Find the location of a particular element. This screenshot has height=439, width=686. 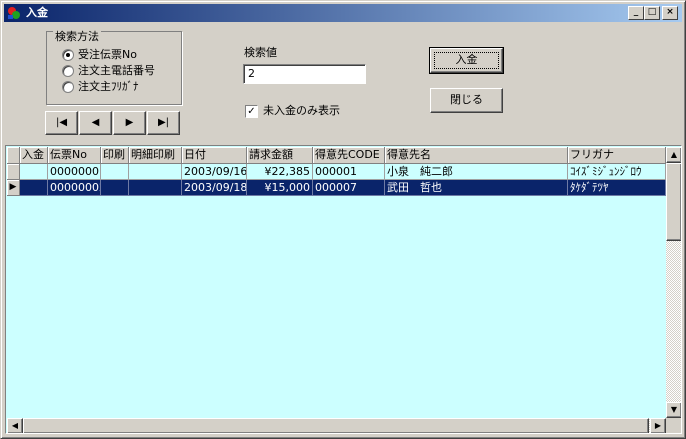

header-detail-printed: 明細印刷 is located at coordinates (155, 155).